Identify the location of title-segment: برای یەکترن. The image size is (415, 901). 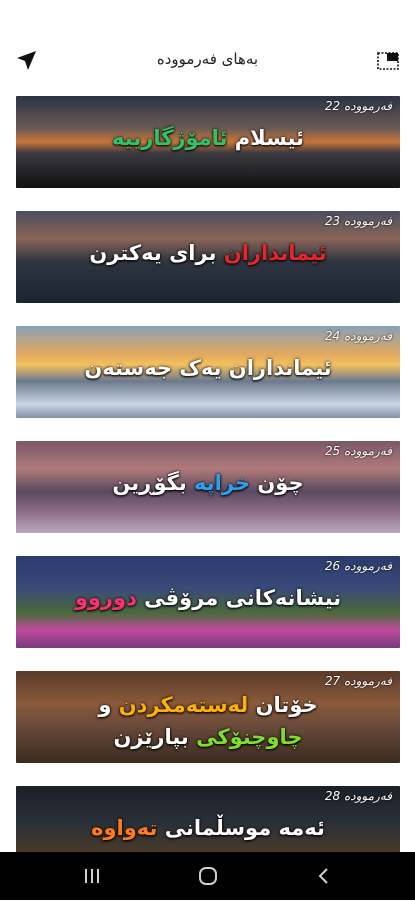
(153, 253).